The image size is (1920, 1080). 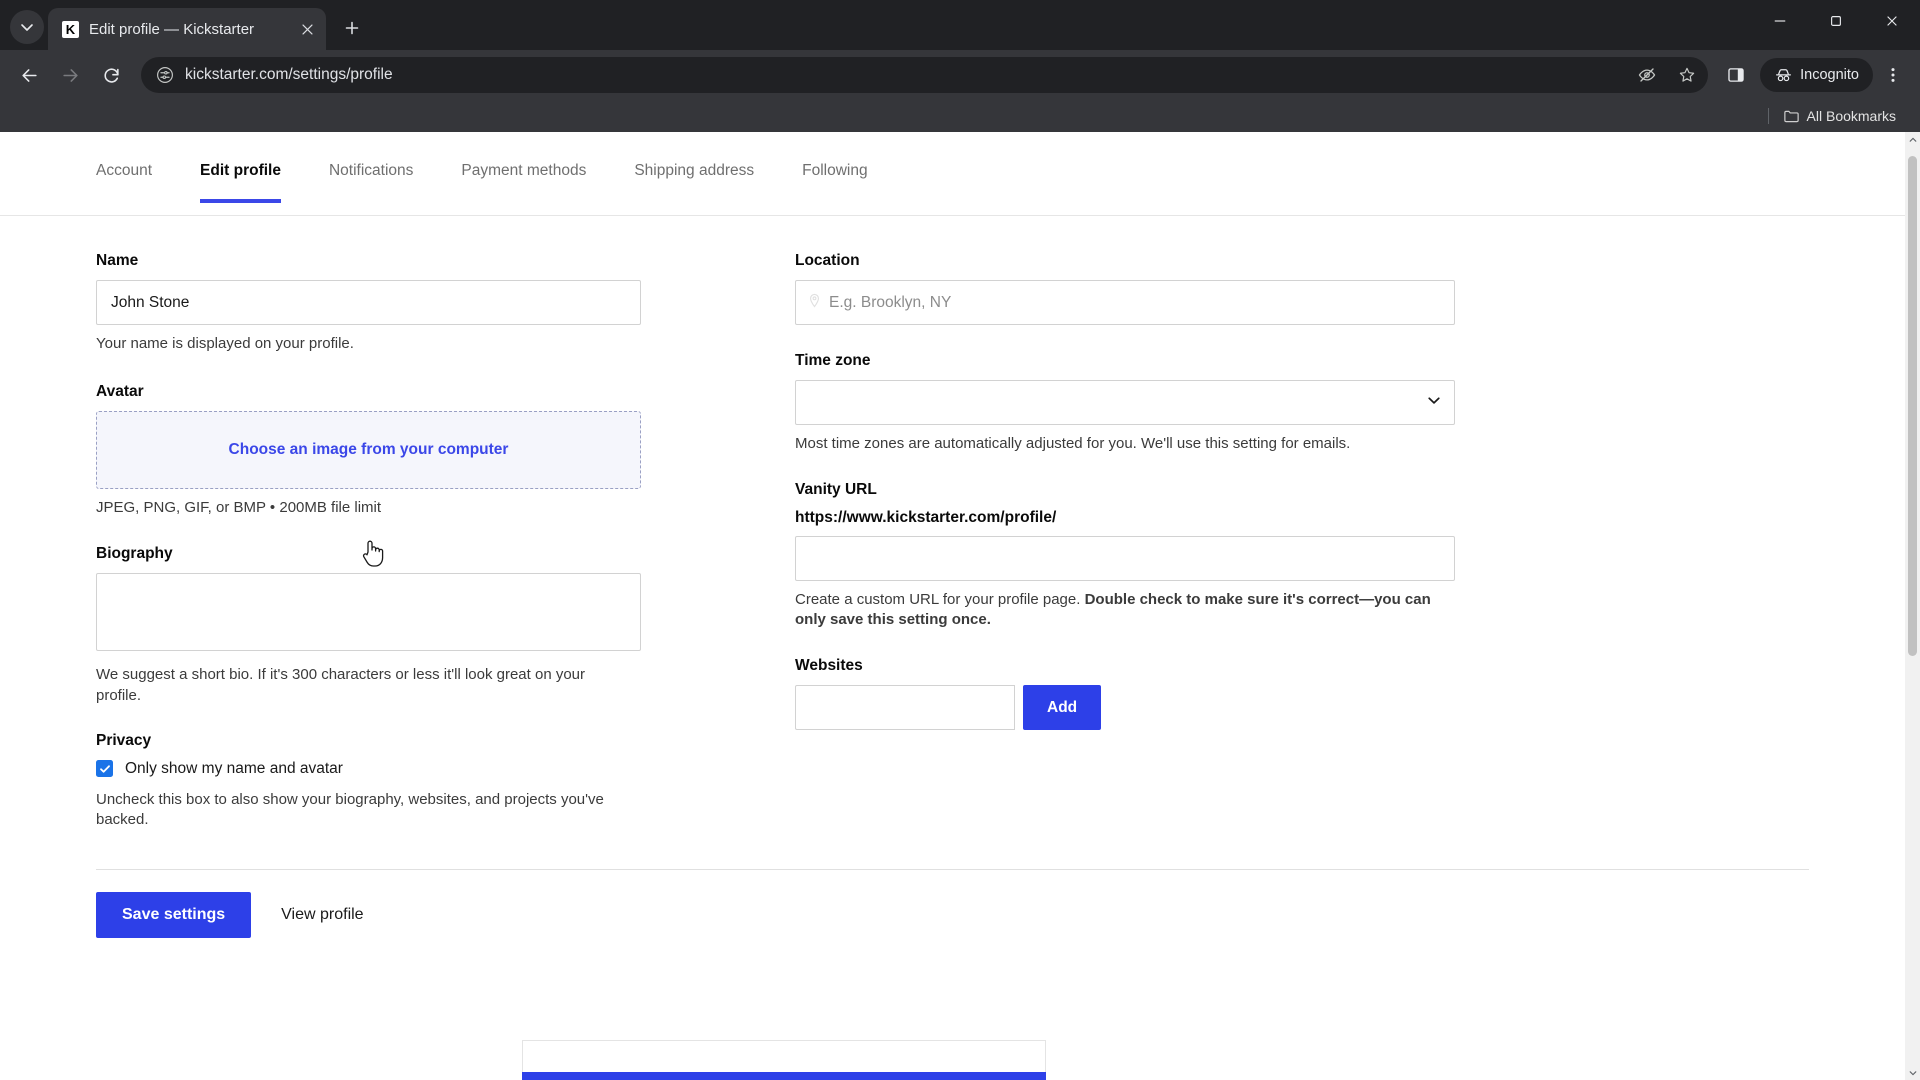 I want to click on reload-icon, so click(x=111, y=75).